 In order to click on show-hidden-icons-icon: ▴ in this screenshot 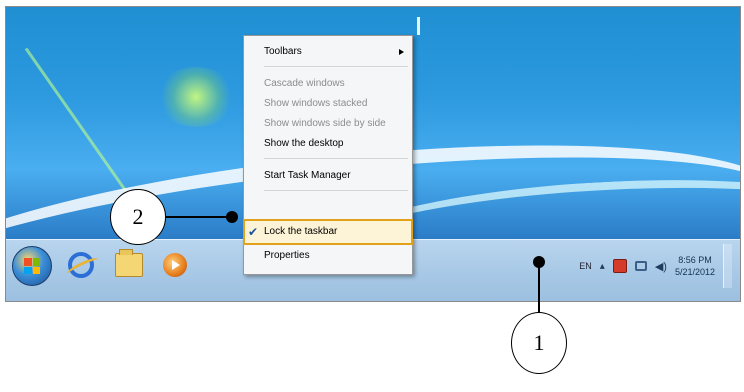, I will do `click(602, 266)`.